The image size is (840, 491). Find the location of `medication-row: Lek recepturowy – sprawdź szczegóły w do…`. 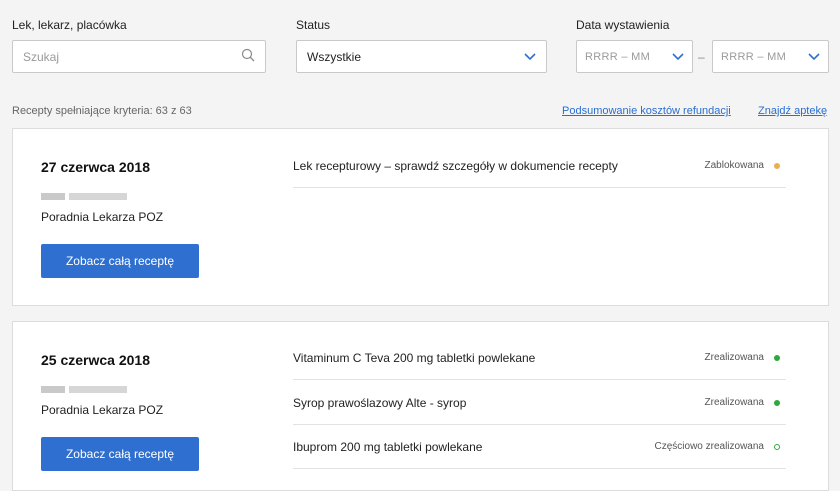

medication-row: Lek recepturowy – sprawdź szczegóły w do… is located at coordinates (539, 166).